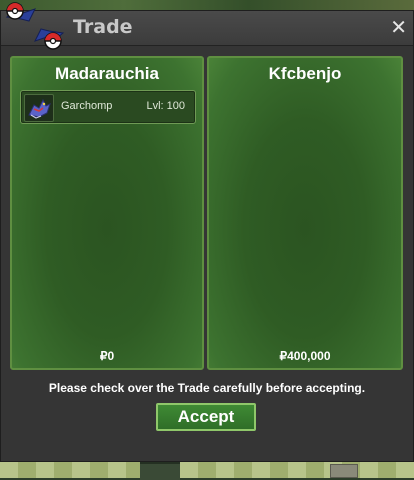 Image resolution: width=414 pixels, height=480 pixels. Describe the element at coordinates (160, 471) in the screenshot. I see `tree-trunk` at that location.